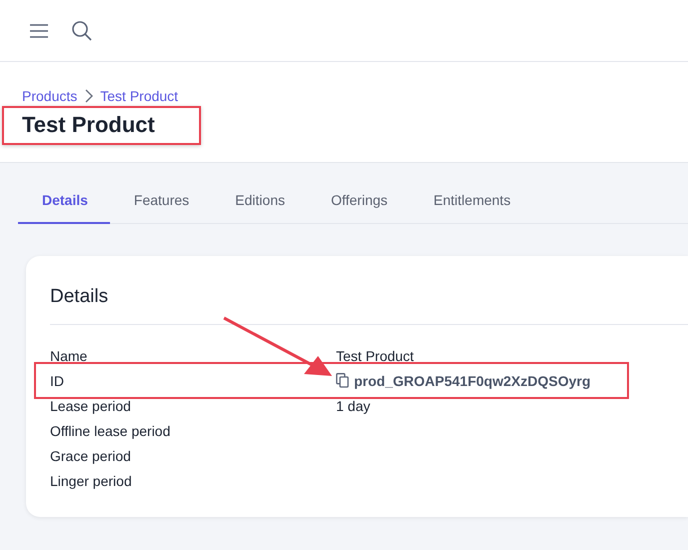 The height and width of the screenshot is (550, 688). I want to click on menu-icon, so click(39, 30).